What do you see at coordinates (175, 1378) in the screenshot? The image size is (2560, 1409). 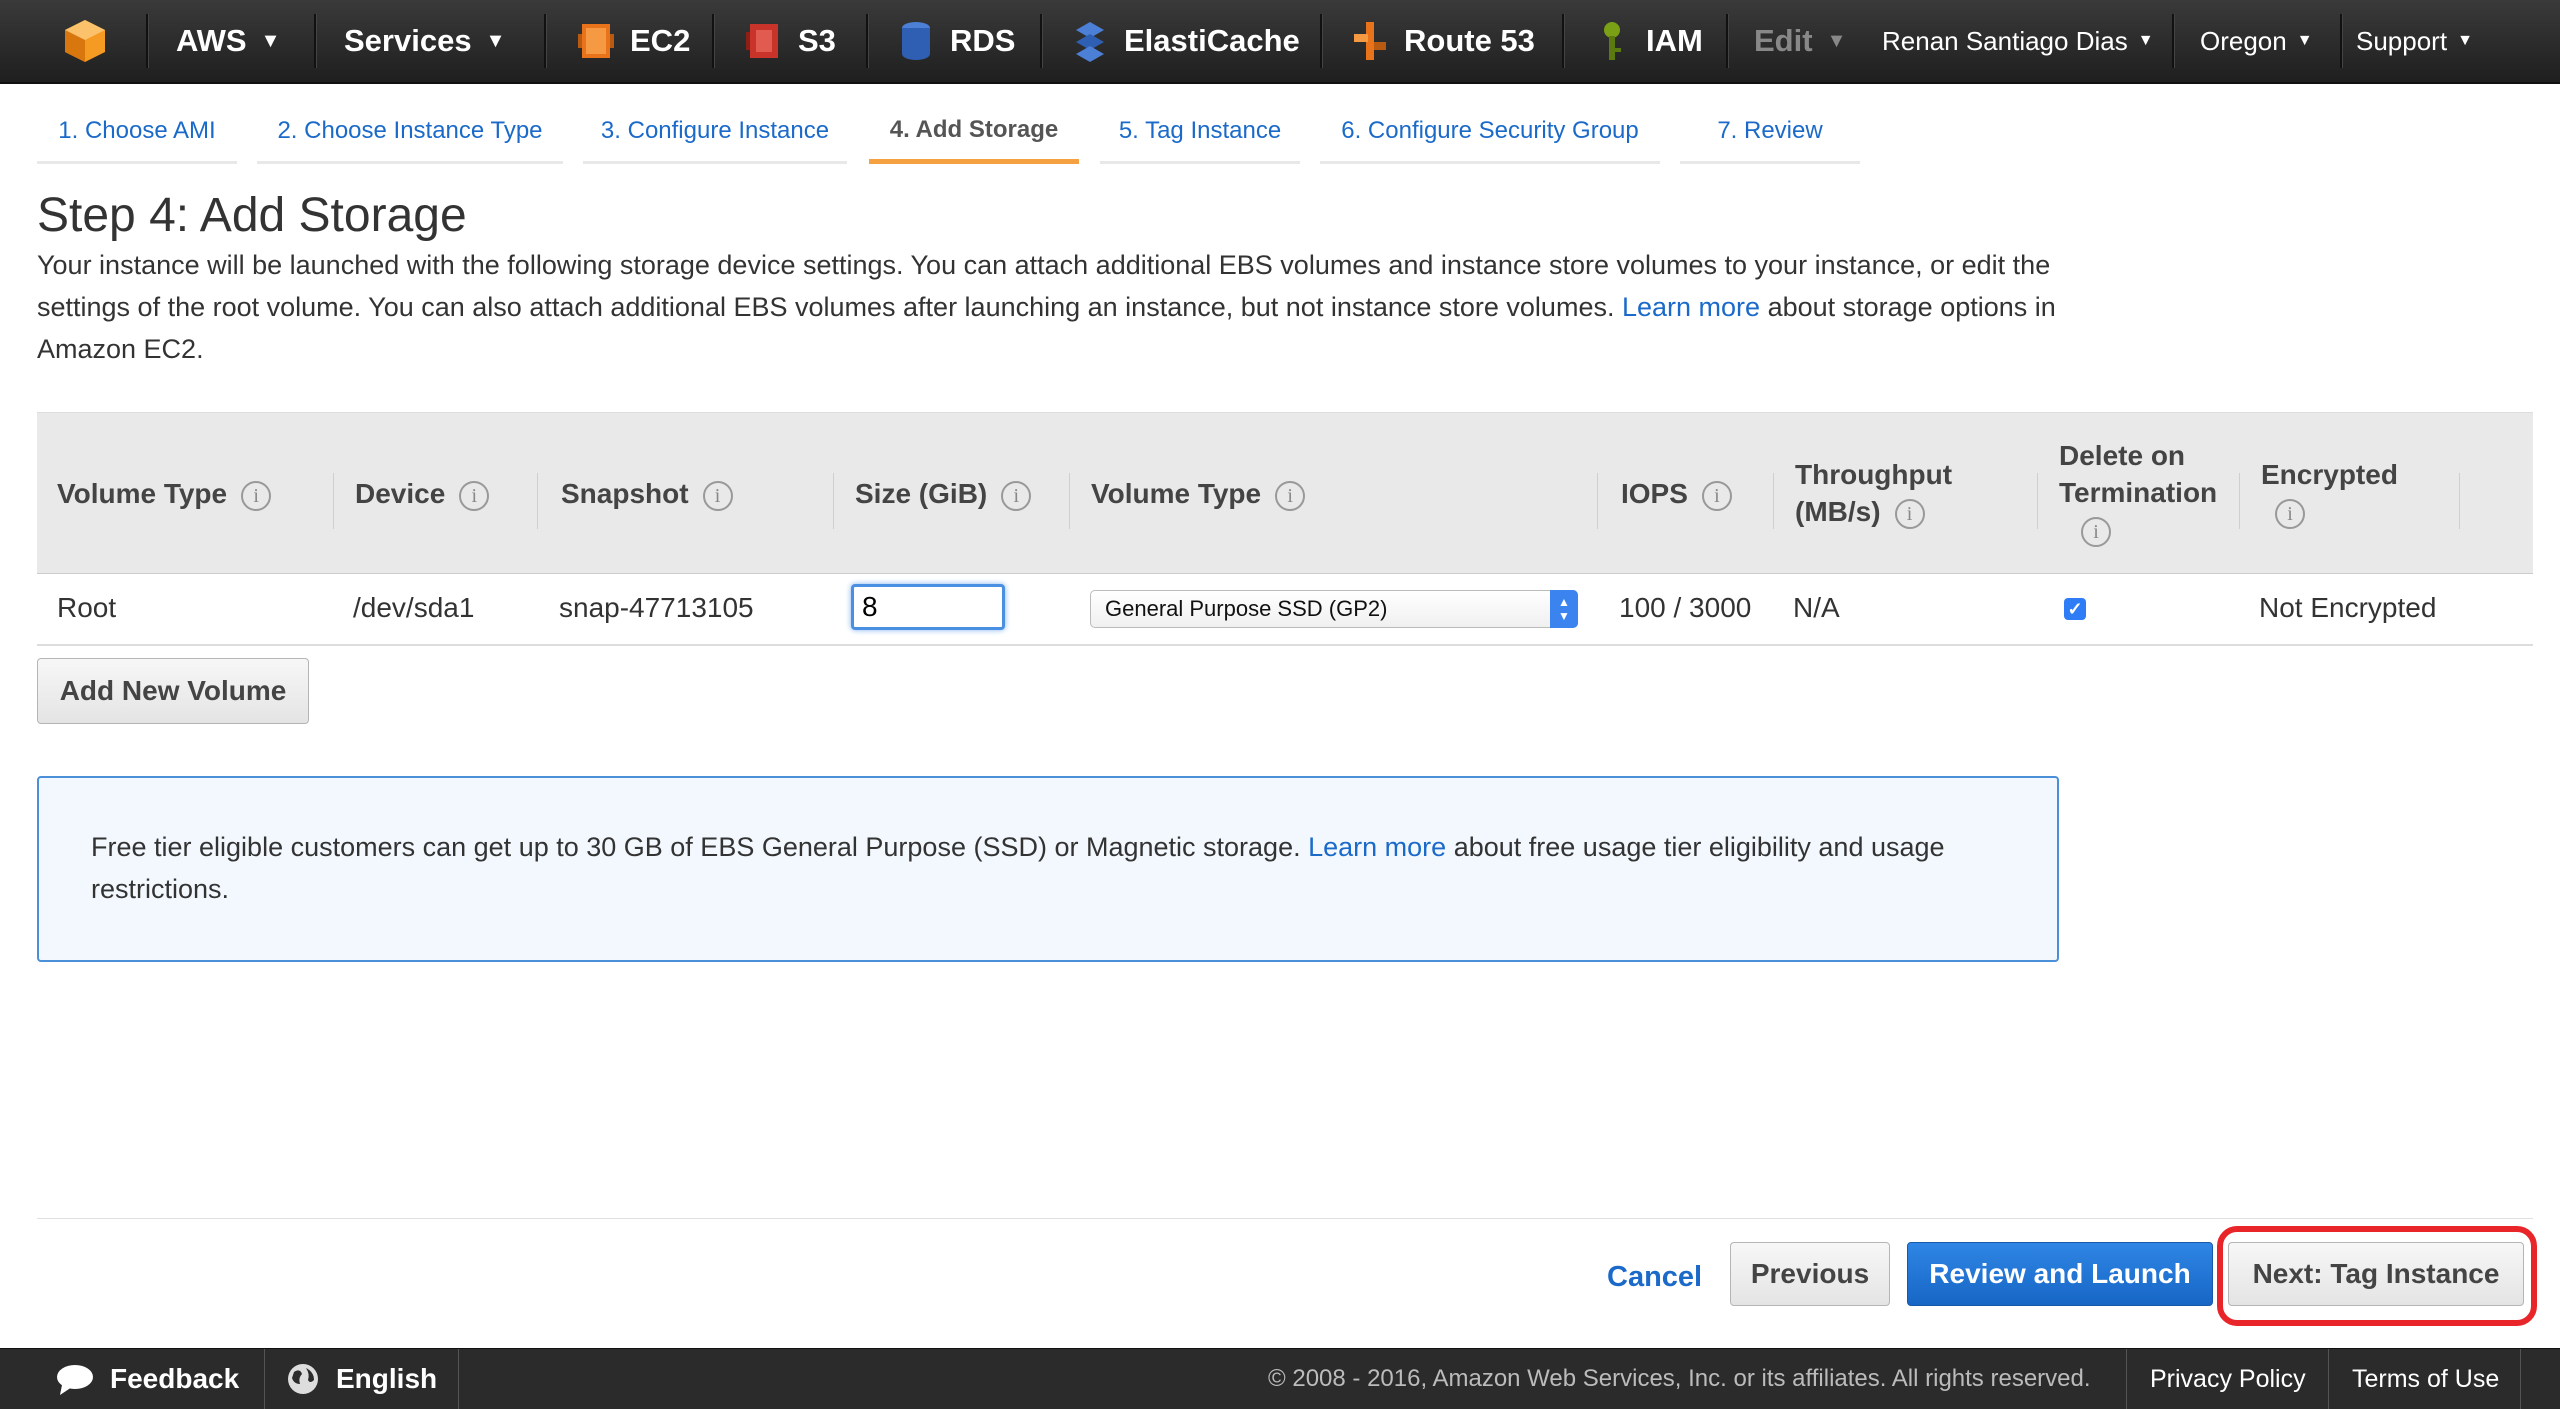 I see `feedback-label: Feedback` at bounding box center [175, 1378].